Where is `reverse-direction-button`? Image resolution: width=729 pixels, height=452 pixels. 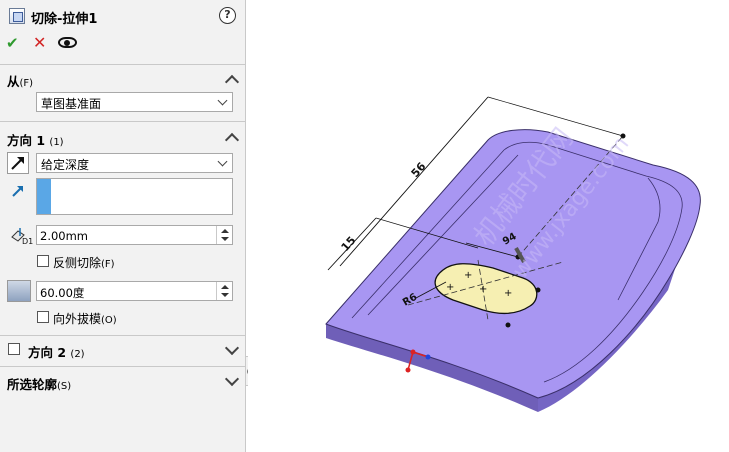
reverse-direction-button is located at coordinates (18, 163).